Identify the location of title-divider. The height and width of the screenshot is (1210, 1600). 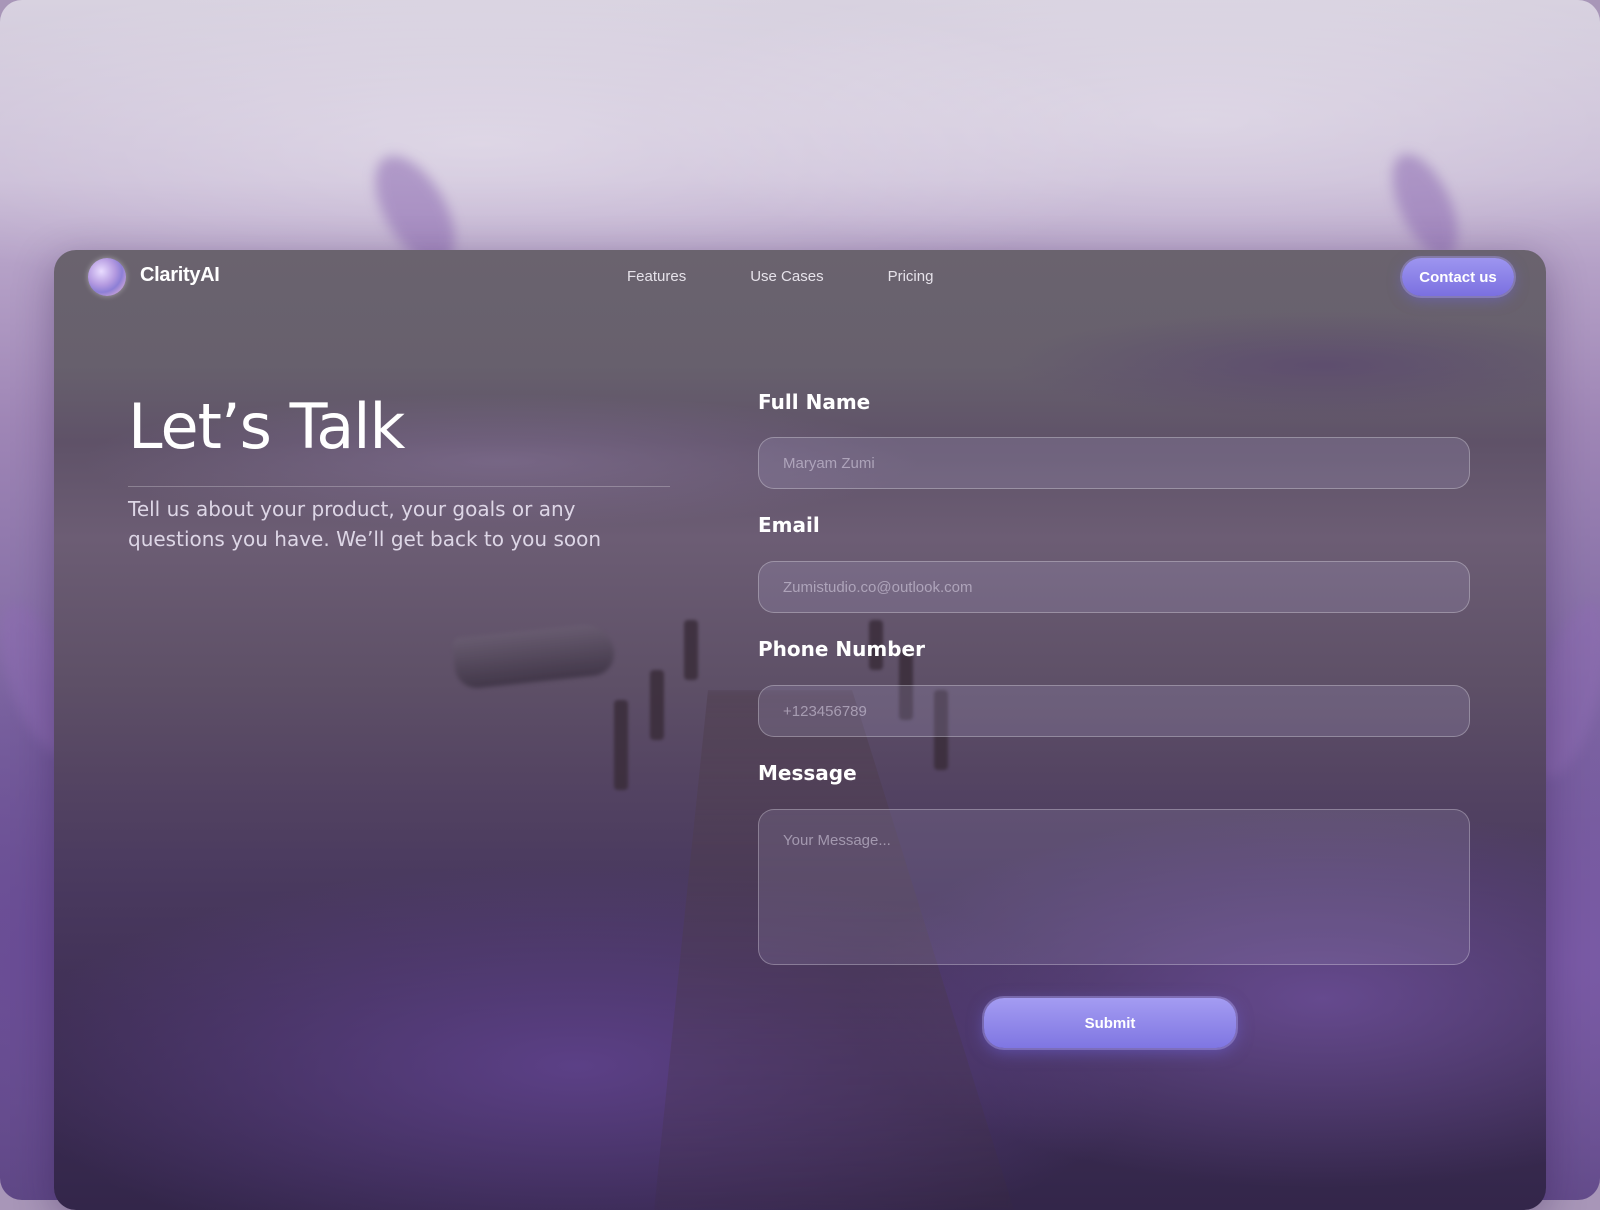
(399, 486).